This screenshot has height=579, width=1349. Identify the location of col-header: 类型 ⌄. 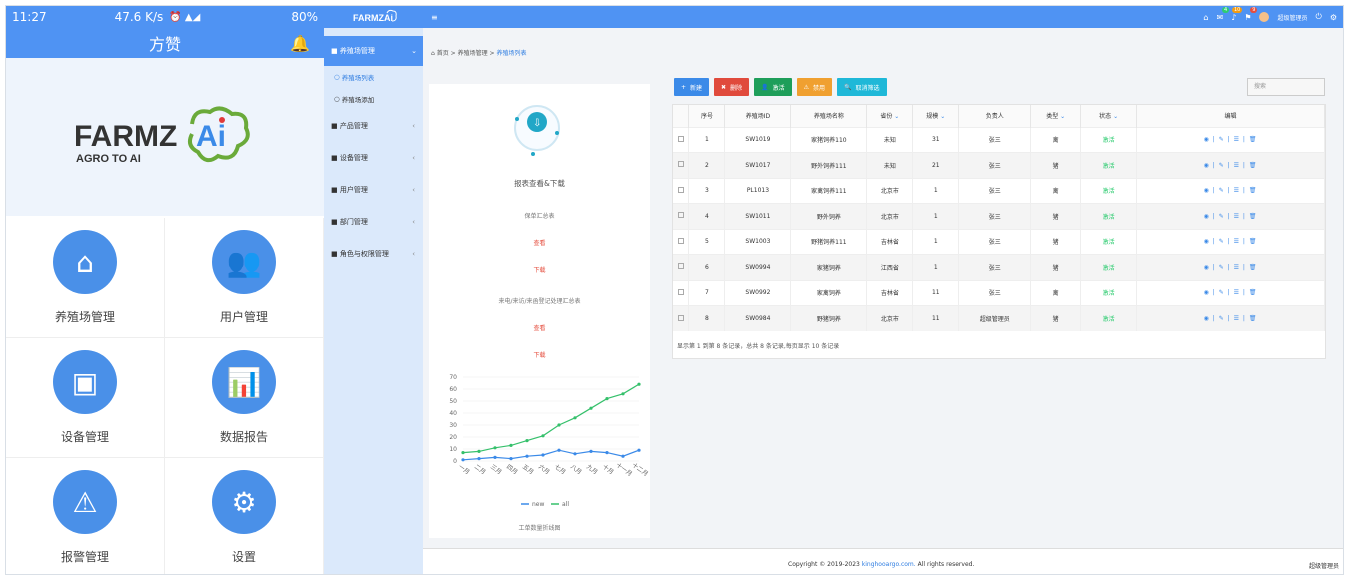
(1056, 116).